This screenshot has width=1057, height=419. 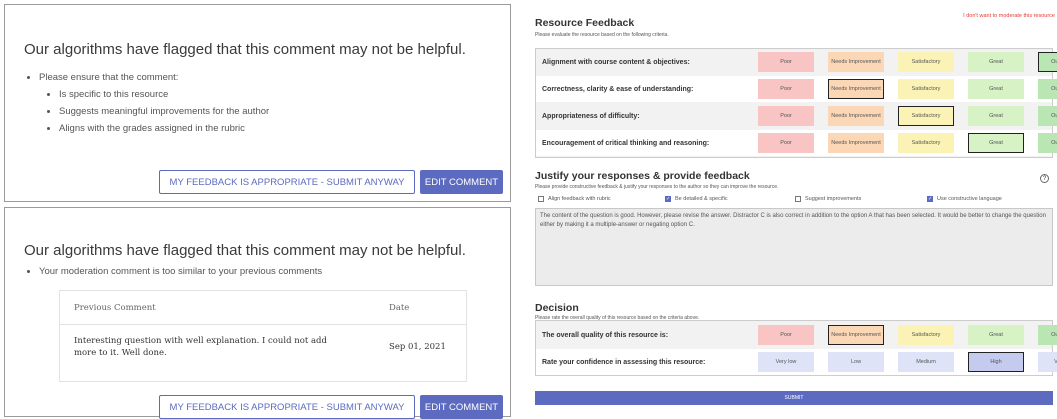 I want to click on checklist-item: Align feedback with rubric, so click(x=574, y=199).